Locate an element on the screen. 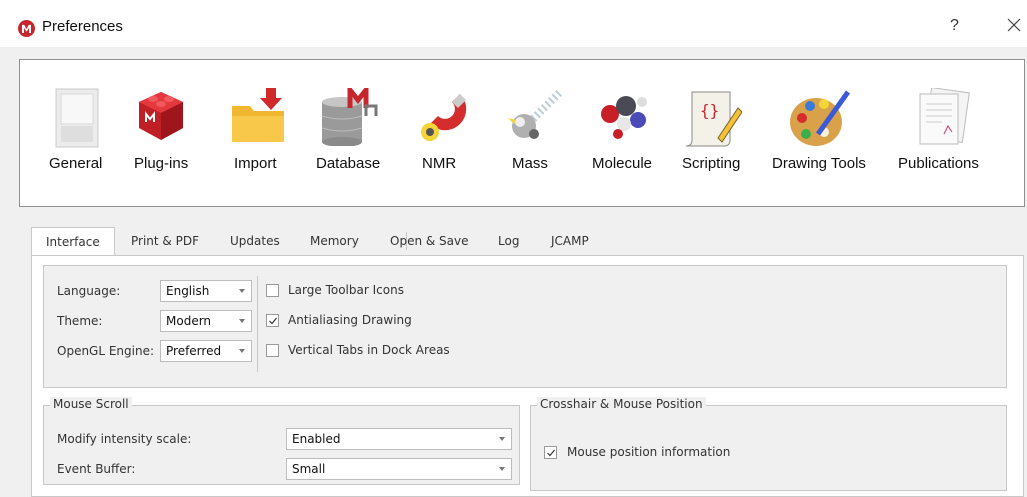 The width and height of the screenshot is (1027, 497). crosshair-title: Crosshair & Mouse Position is located at coordinates (621, 404).